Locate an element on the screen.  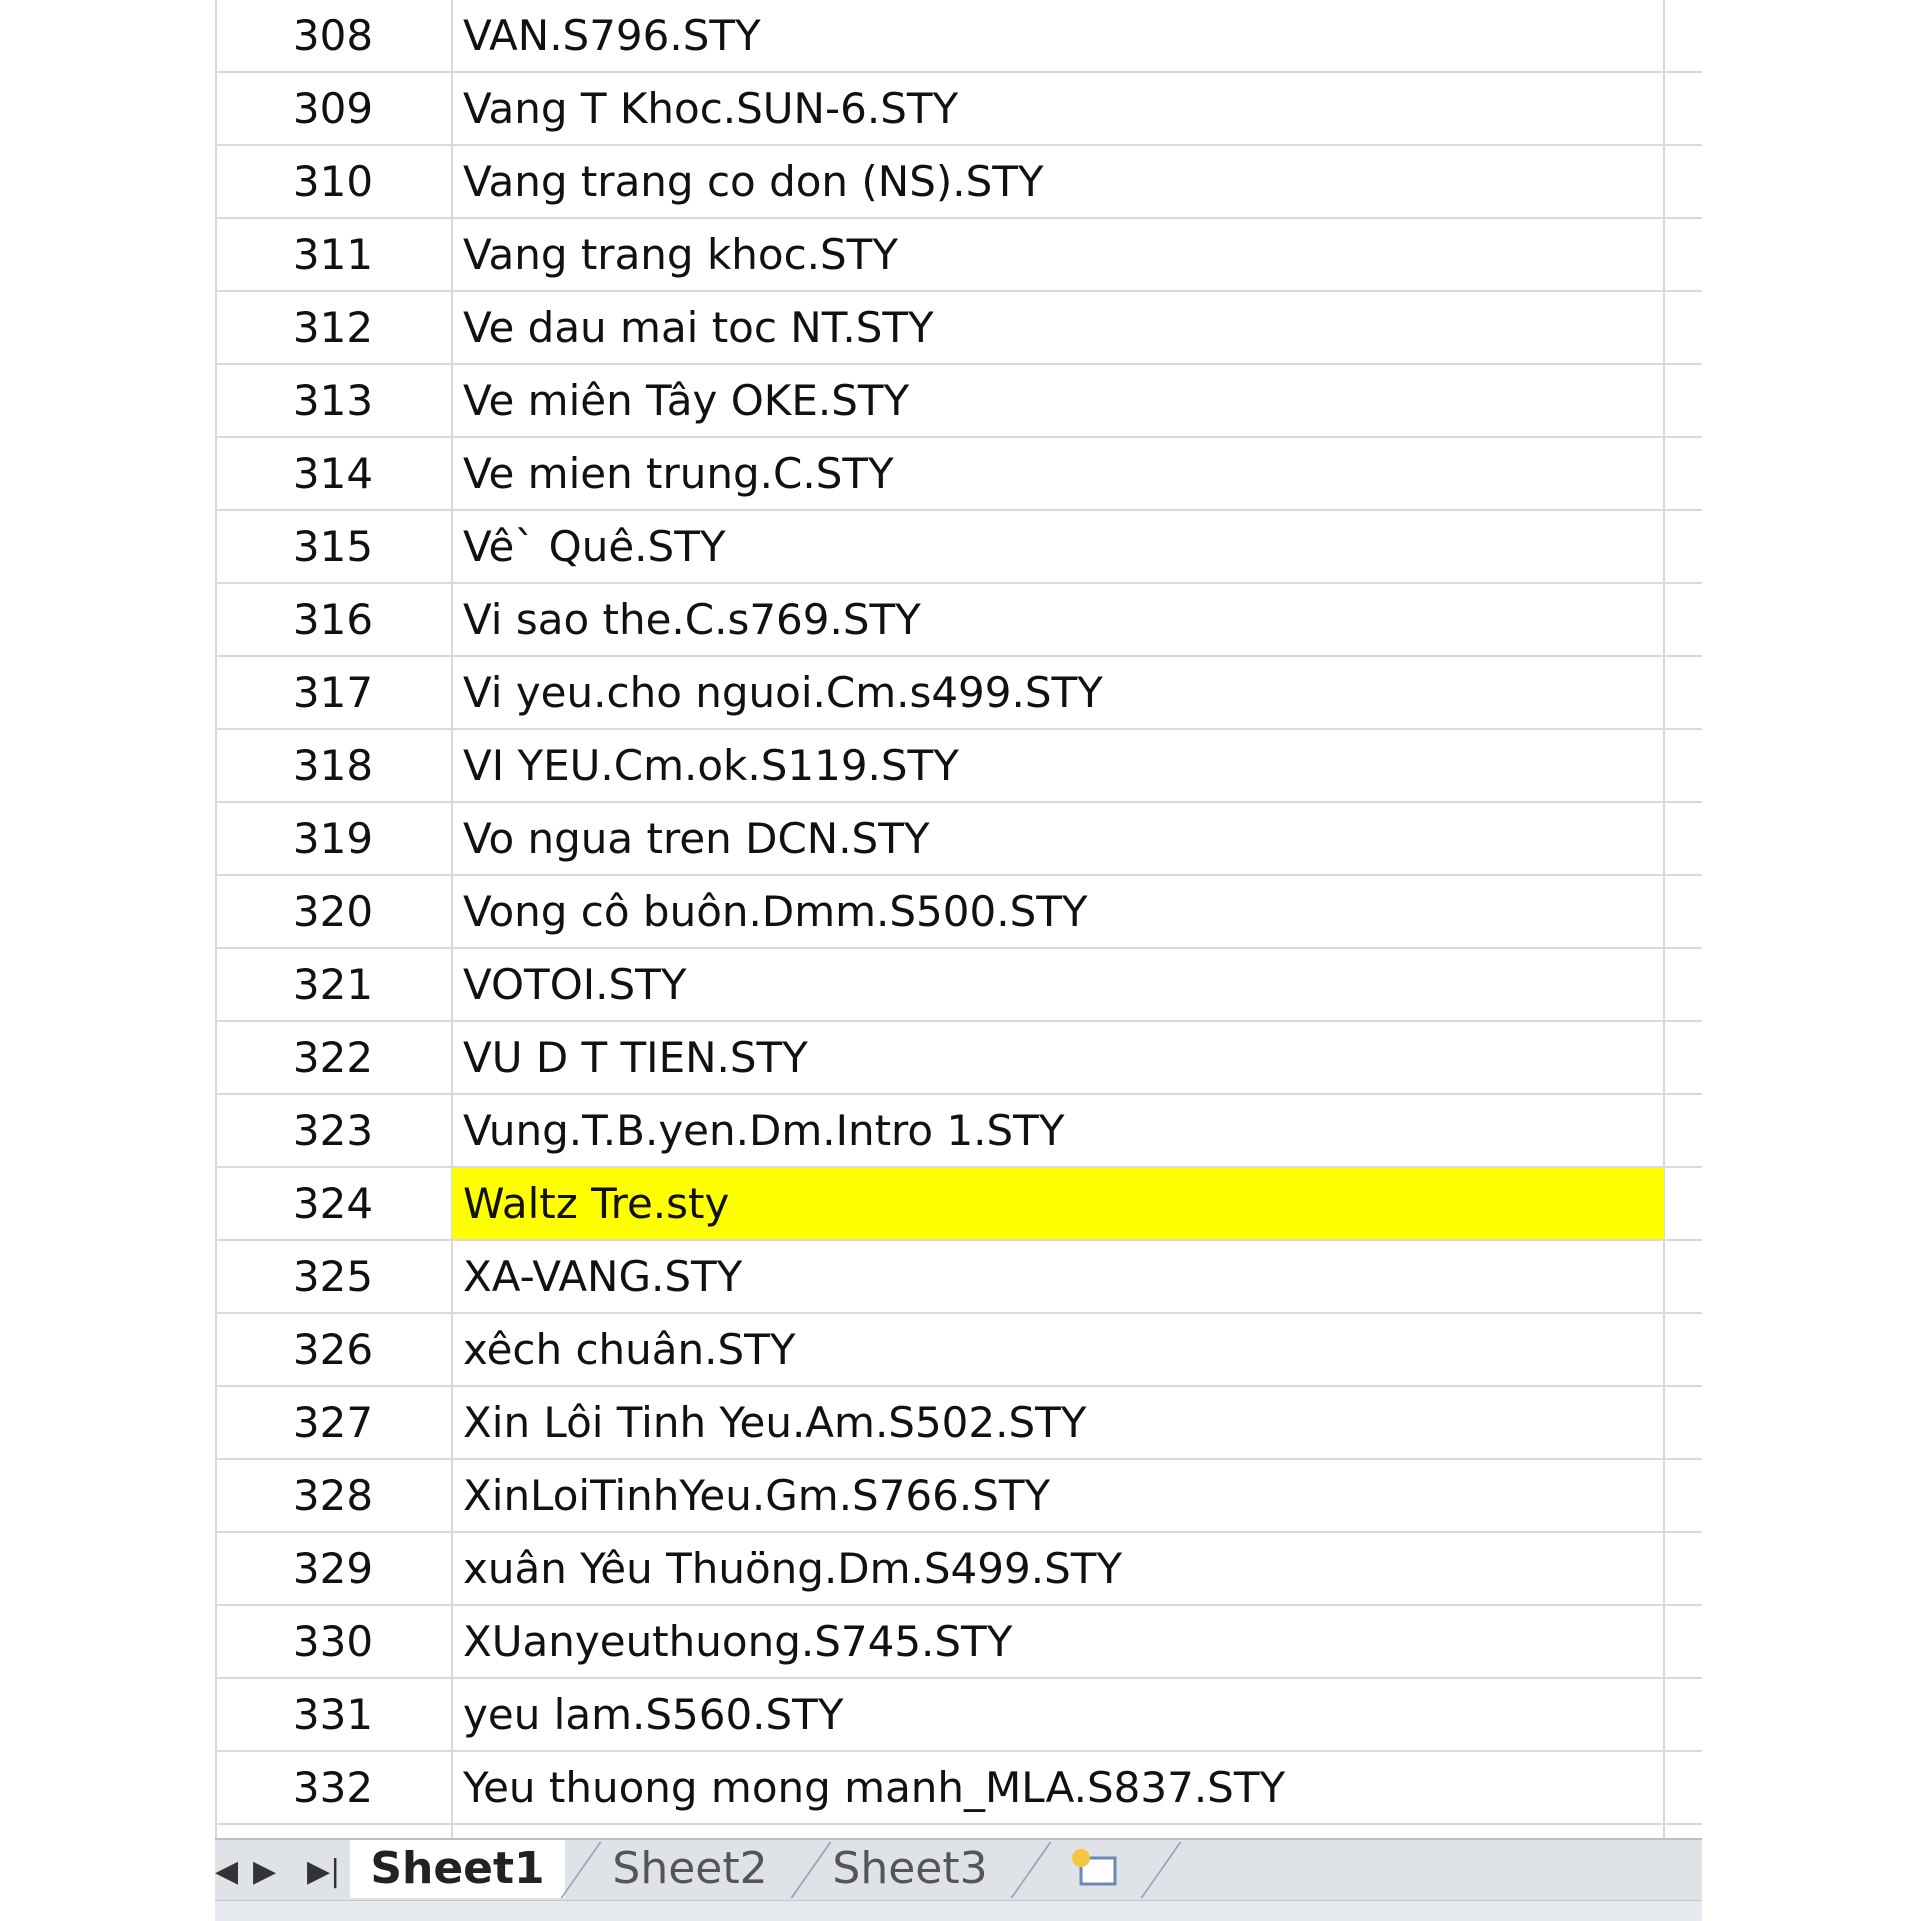
scroll-last-sheet-icon: ▶| is located at coordinates (323, 1871).